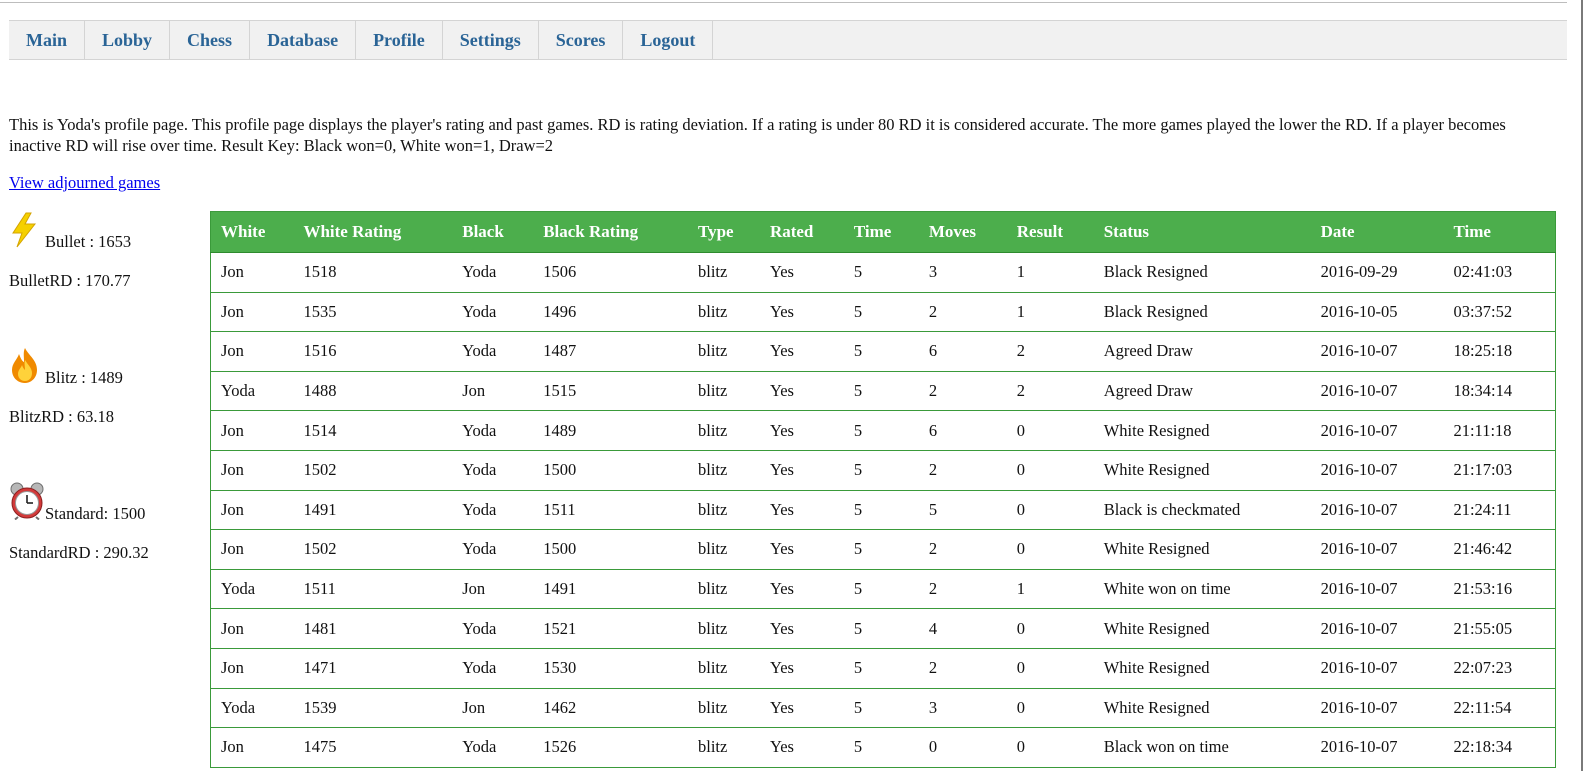  Describe the element at coordinates (373, 272) in the screenshot. I see `cell-white-rating: 1518` at that location.